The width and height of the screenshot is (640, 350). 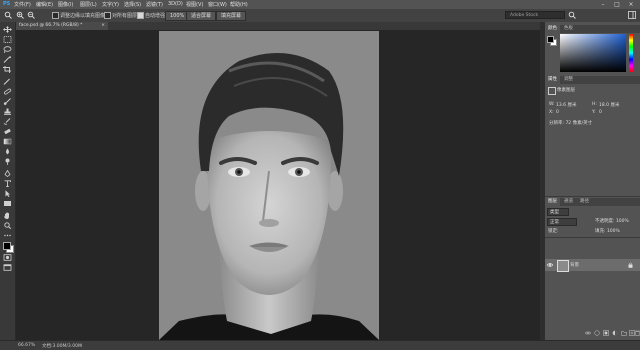 I want to click on layer-style-icon, so click(x=597, y=333).